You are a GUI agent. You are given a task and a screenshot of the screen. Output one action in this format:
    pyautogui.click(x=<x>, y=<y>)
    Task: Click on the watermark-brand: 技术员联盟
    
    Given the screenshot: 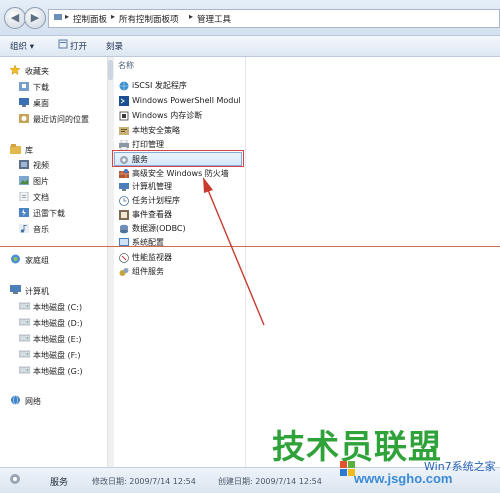 What is the action you would take?
    pyautogui.click(x=357, y=446)
    